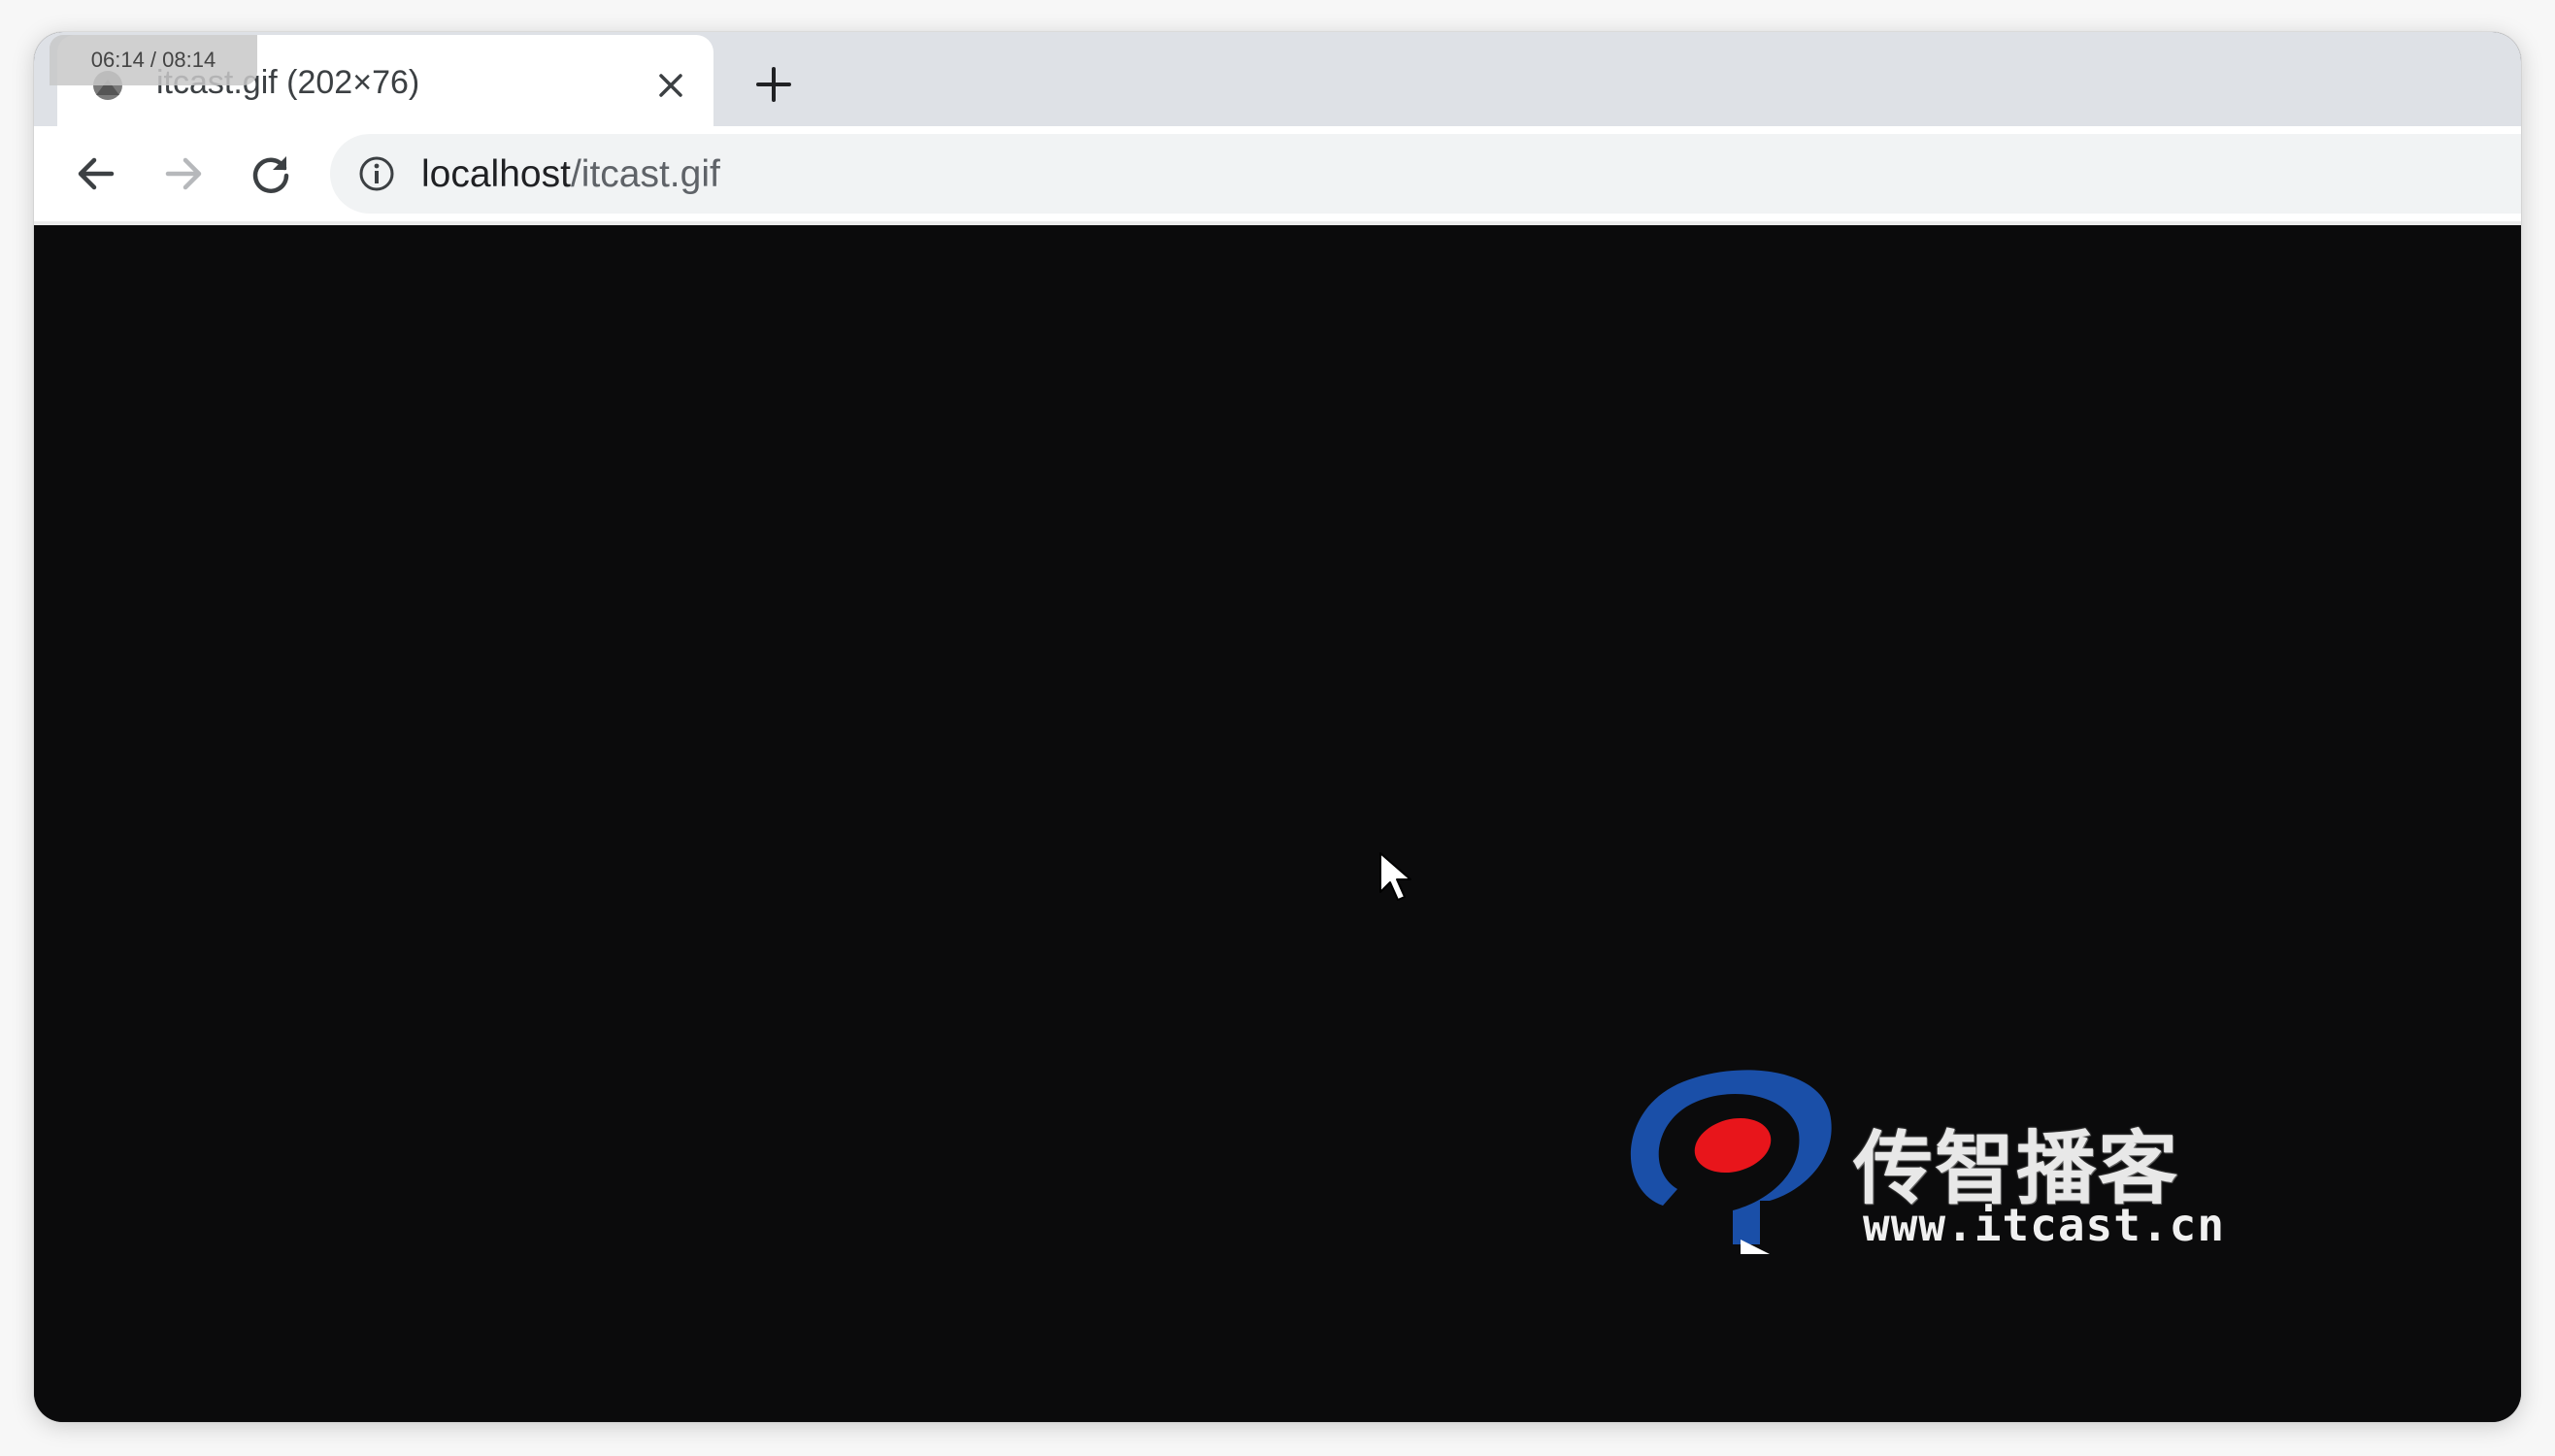  What do you see at coordinates (183, 174) in the screenshot?
I see `arrow-right-icon` at bounding box center [183, 174].